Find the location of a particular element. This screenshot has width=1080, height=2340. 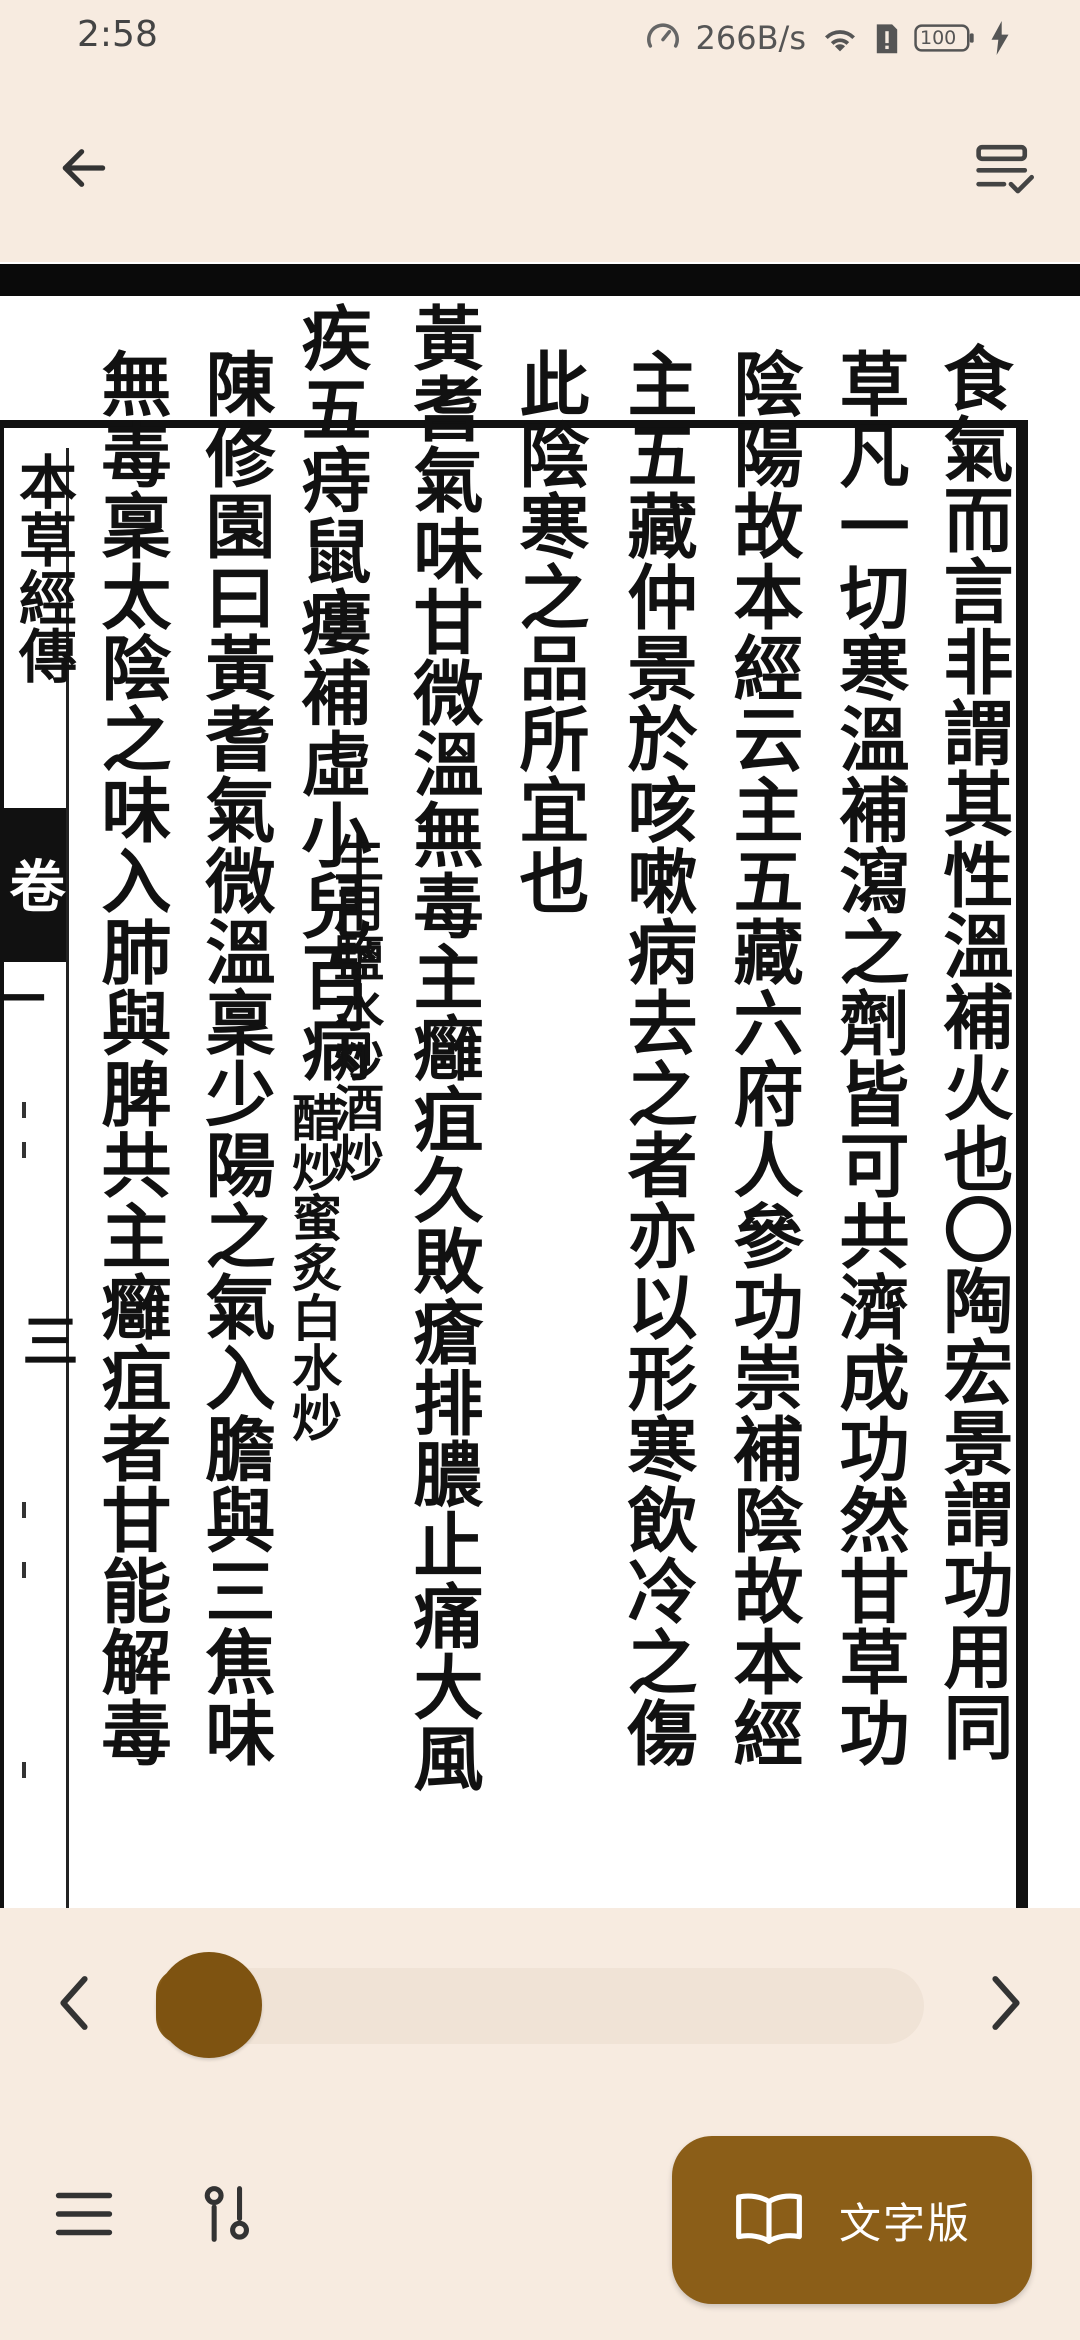

text-column-2: 草凡一切寒溫補瀉之劑皆可共濟成功然甘草功 is located at coordinates (869, 1058).